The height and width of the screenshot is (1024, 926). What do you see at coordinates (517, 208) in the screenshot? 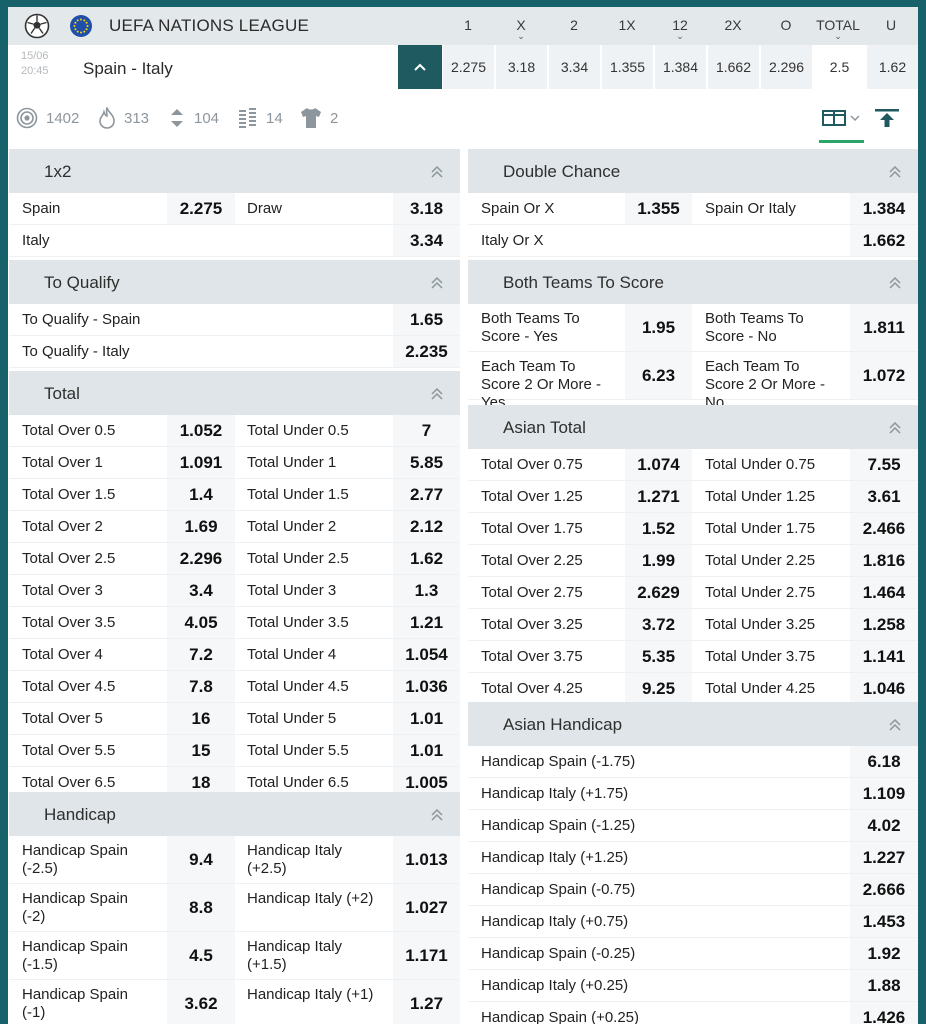
I see `selection-label: Spain Or X` at bounding box center [517, 208].